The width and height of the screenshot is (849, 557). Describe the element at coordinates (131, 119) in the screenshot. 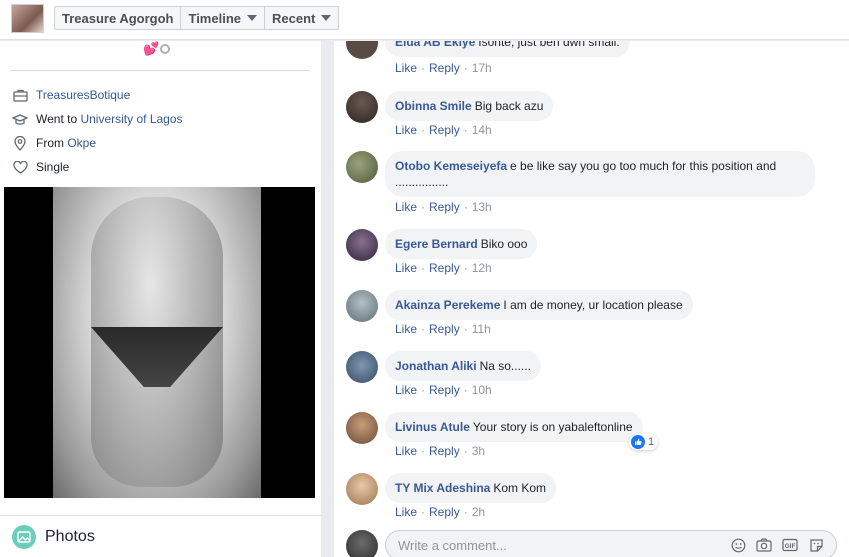

I see `education-link: University of Lagos` at that location.